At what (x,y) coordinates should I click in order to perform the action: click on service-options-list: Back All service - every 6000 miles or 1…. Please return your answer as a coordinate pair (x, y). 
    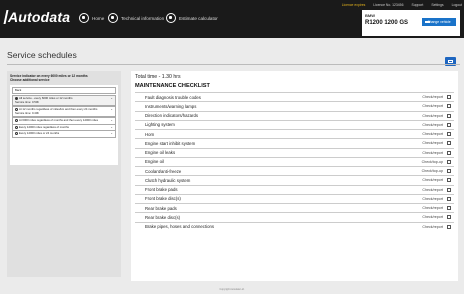
    Looking at the image, I should click on (64, 125).